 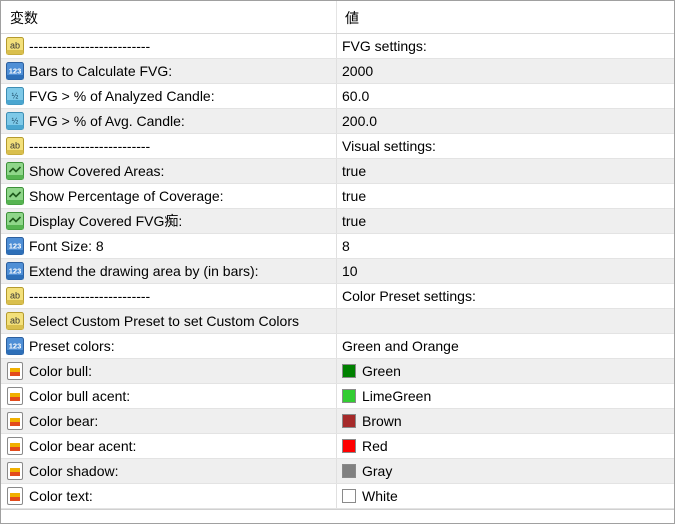 I want to click on parameter-value-cell: Color Preset settings:, so click(x=505, y=296).